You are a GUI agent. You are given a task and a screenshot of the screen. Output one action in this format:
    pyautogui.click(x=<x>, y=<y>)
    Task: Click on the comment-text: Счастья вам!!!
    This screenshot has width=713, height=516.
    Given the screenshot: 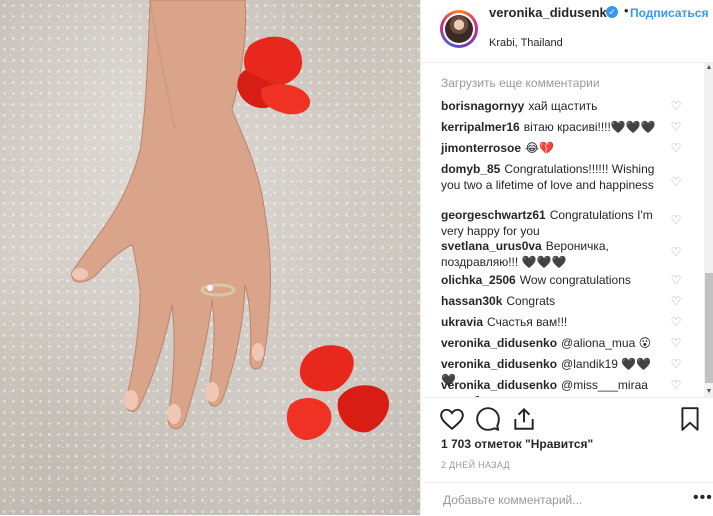 What is the action you would take?
    pyautogui.click(x=527, y=322)
    